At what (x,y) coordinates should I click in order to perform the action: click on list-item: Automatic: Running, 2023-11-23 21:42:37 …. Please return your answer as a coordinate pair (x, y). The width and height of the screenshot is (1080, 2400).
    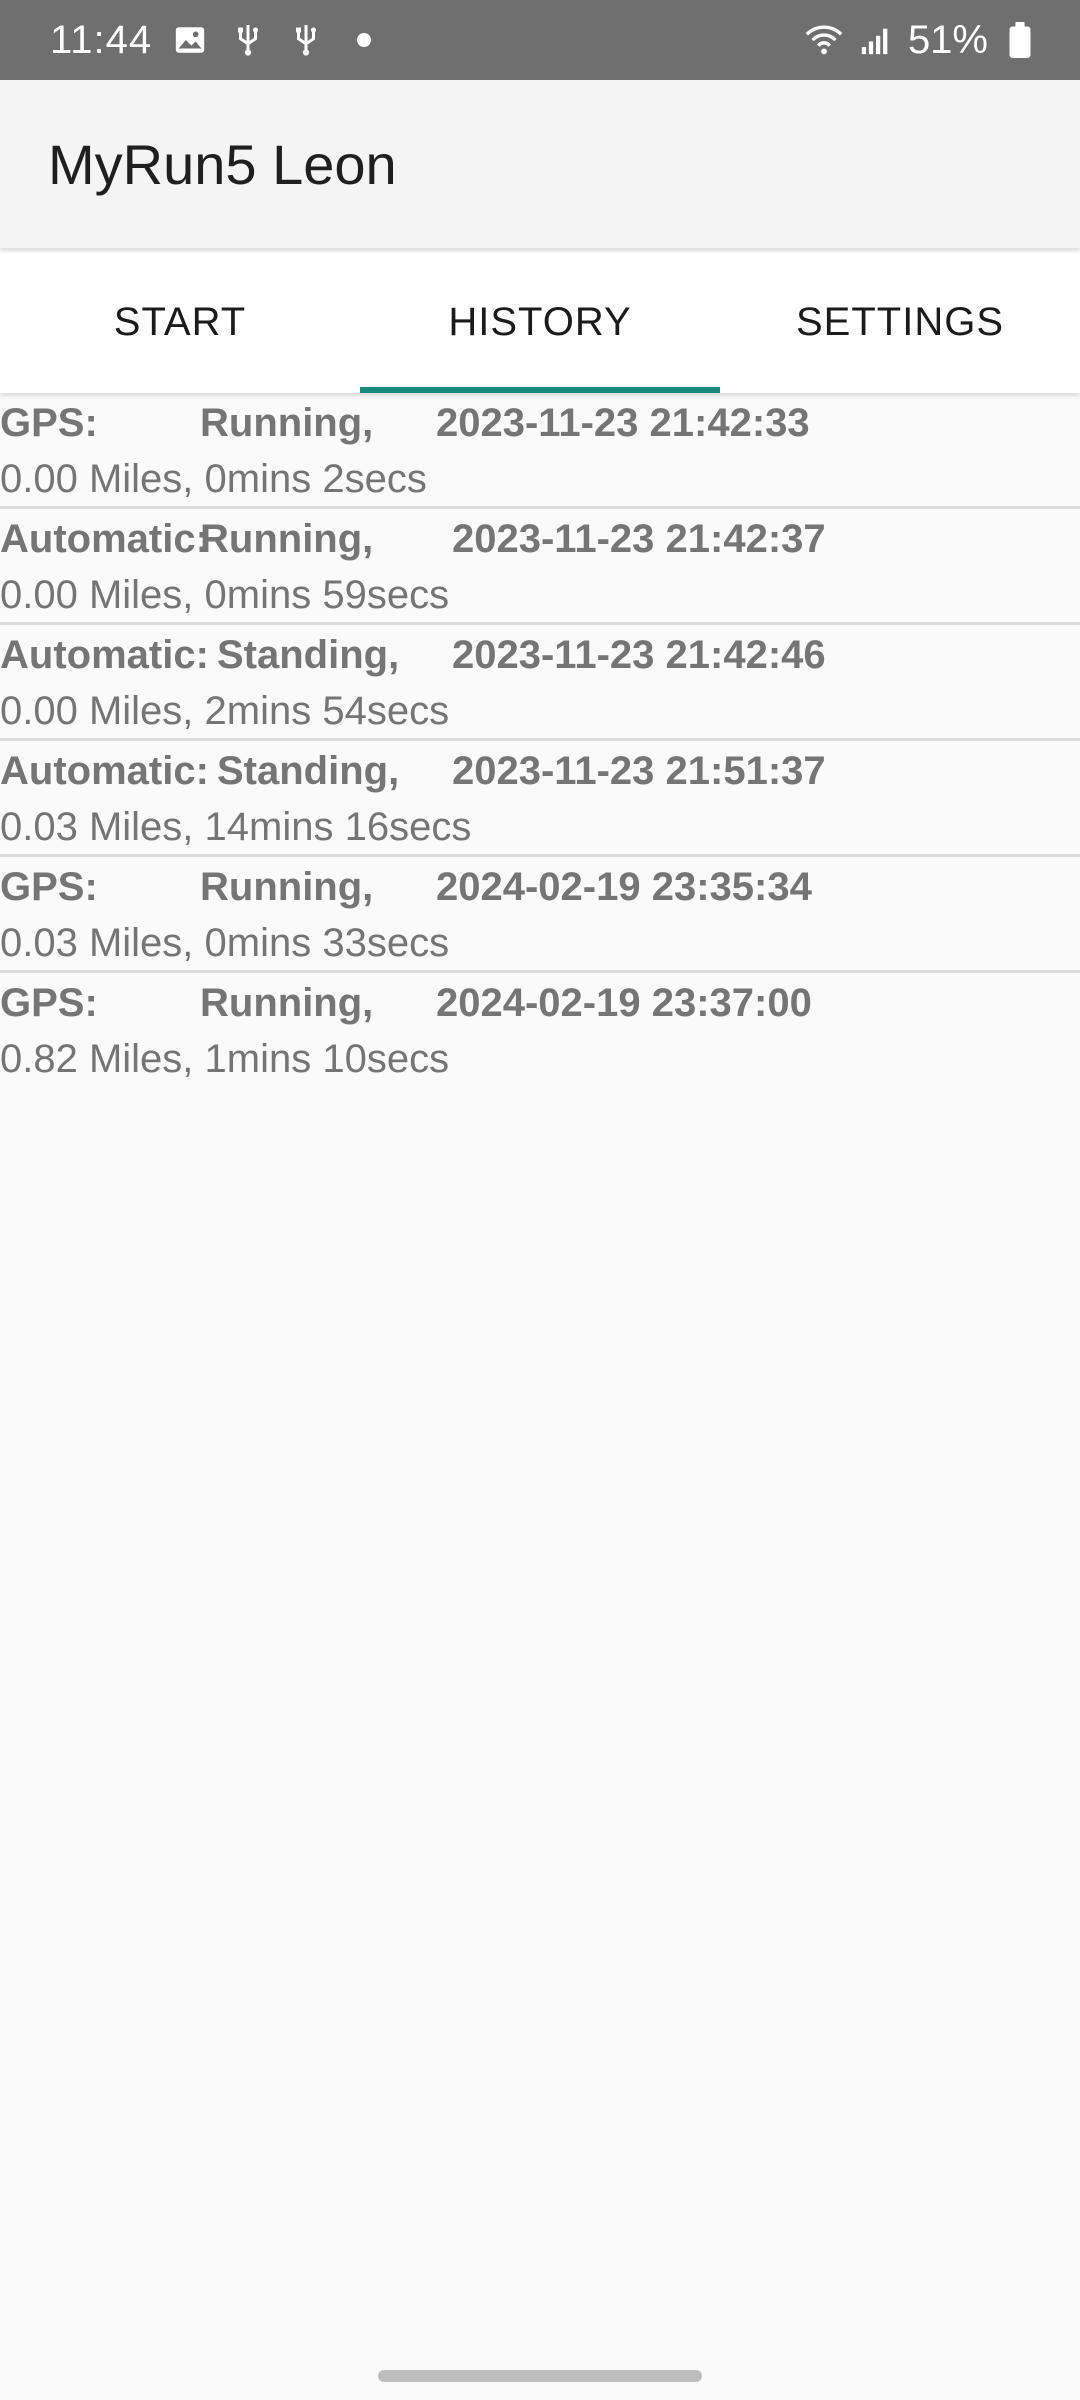
    Looking at the image, I should click on (540, 567).